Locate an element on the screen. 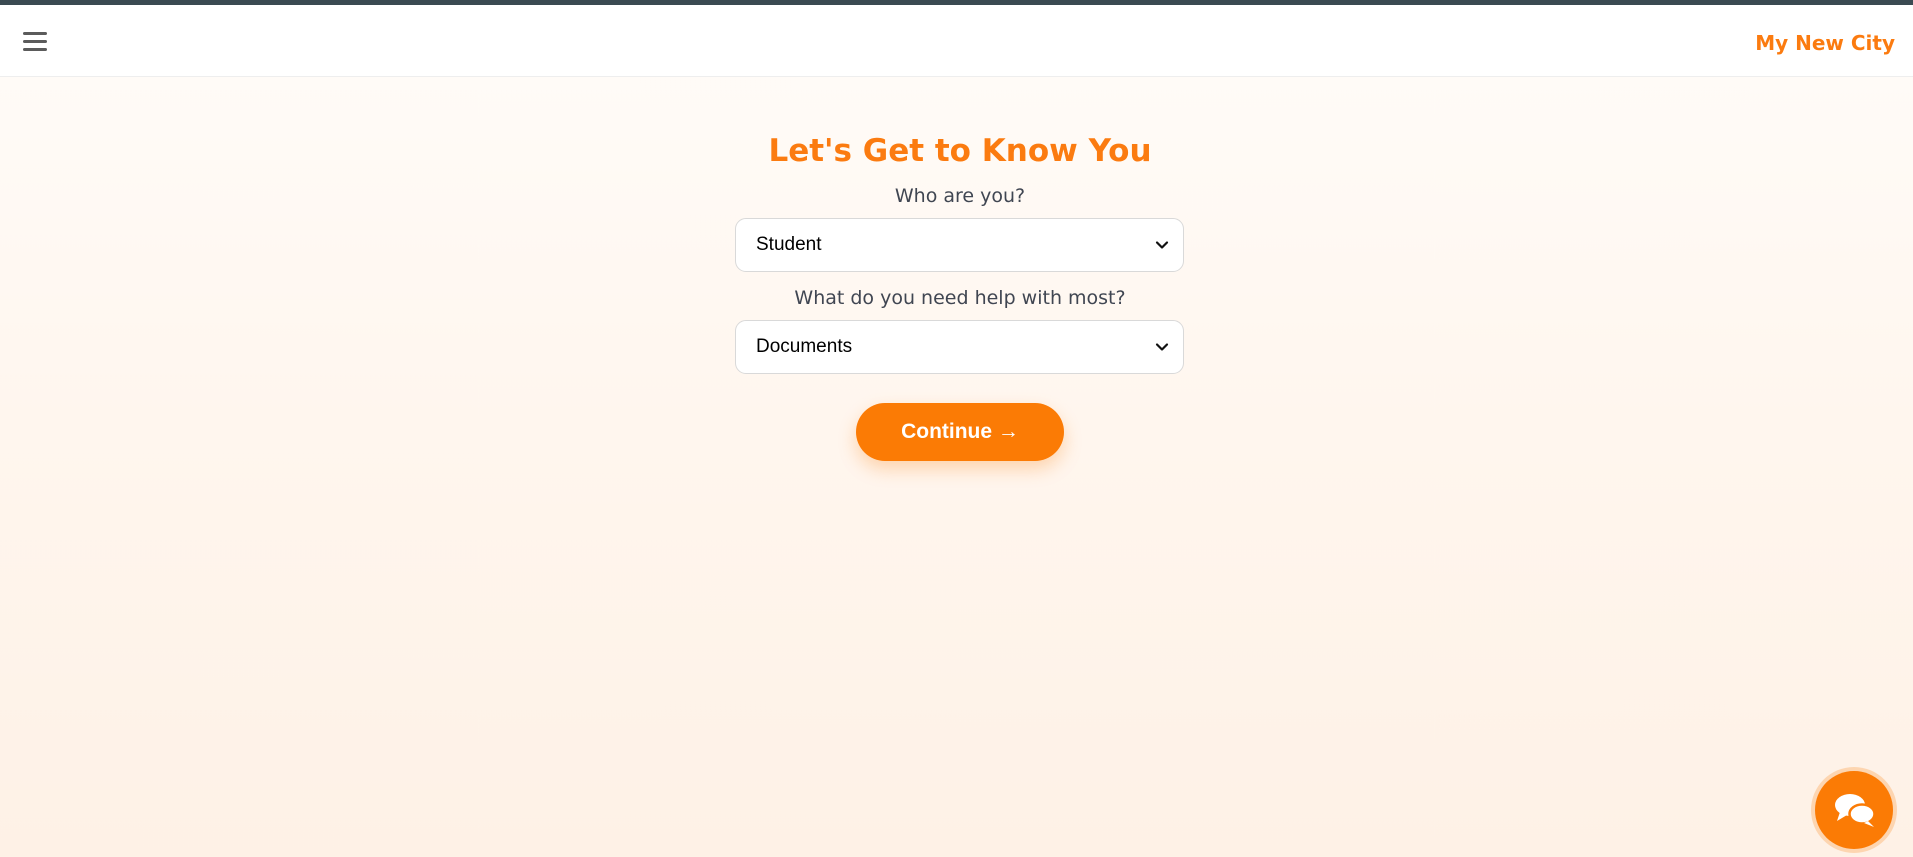 This screenshot has width=1913, height=857. help-needed-label: What do you need help with most? is located at coordinates (960, 298).